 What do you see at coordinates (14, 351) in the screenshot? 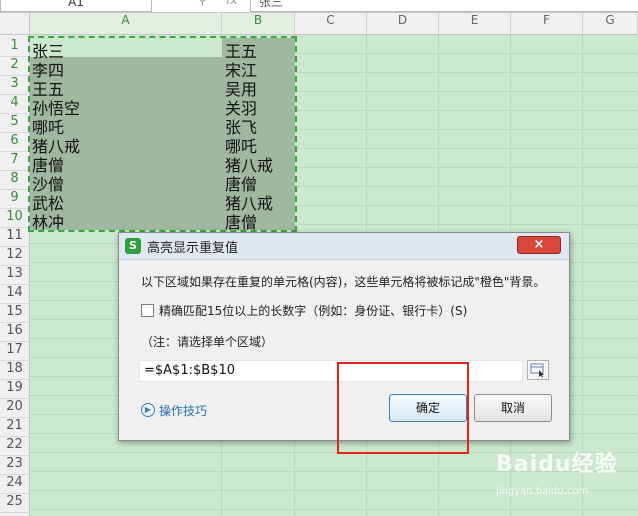
I see `row-header-17: 17` at bounding box center [14, 351].